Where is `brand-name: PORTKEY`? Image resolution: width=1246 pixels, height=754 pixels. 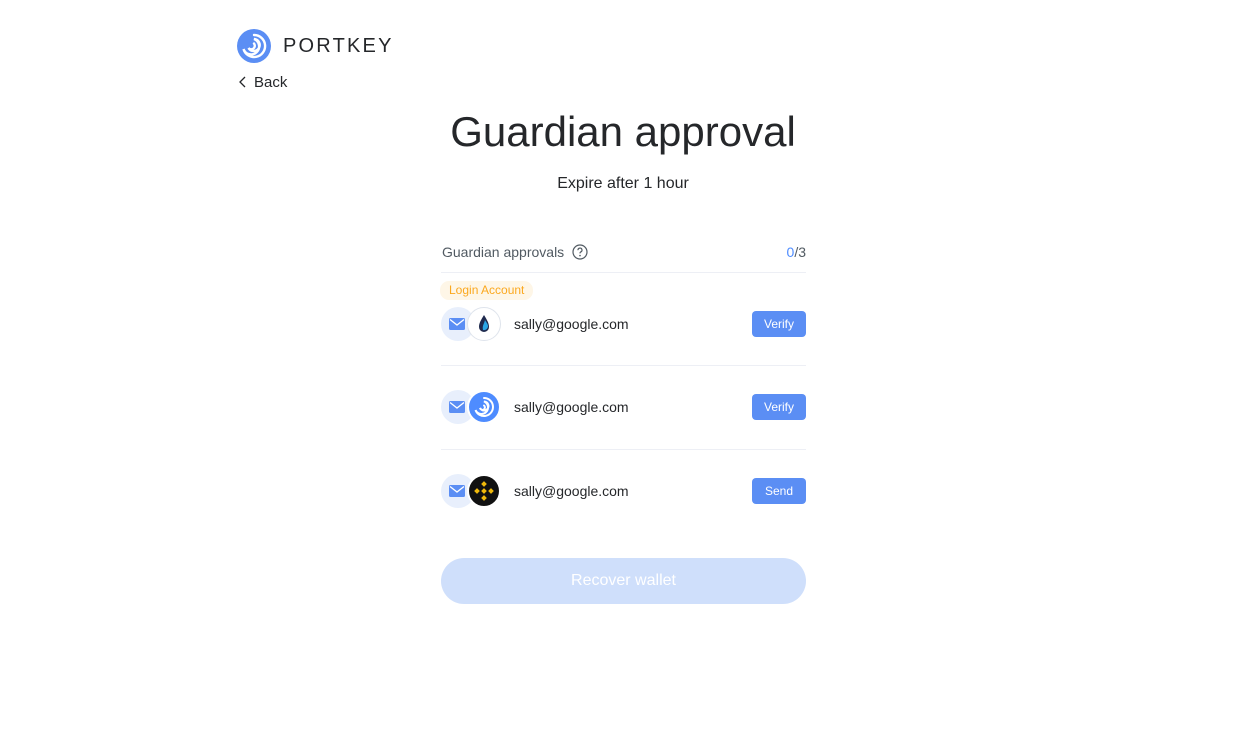
brand-name: PORTKEY is located at coordinates (338, 45).